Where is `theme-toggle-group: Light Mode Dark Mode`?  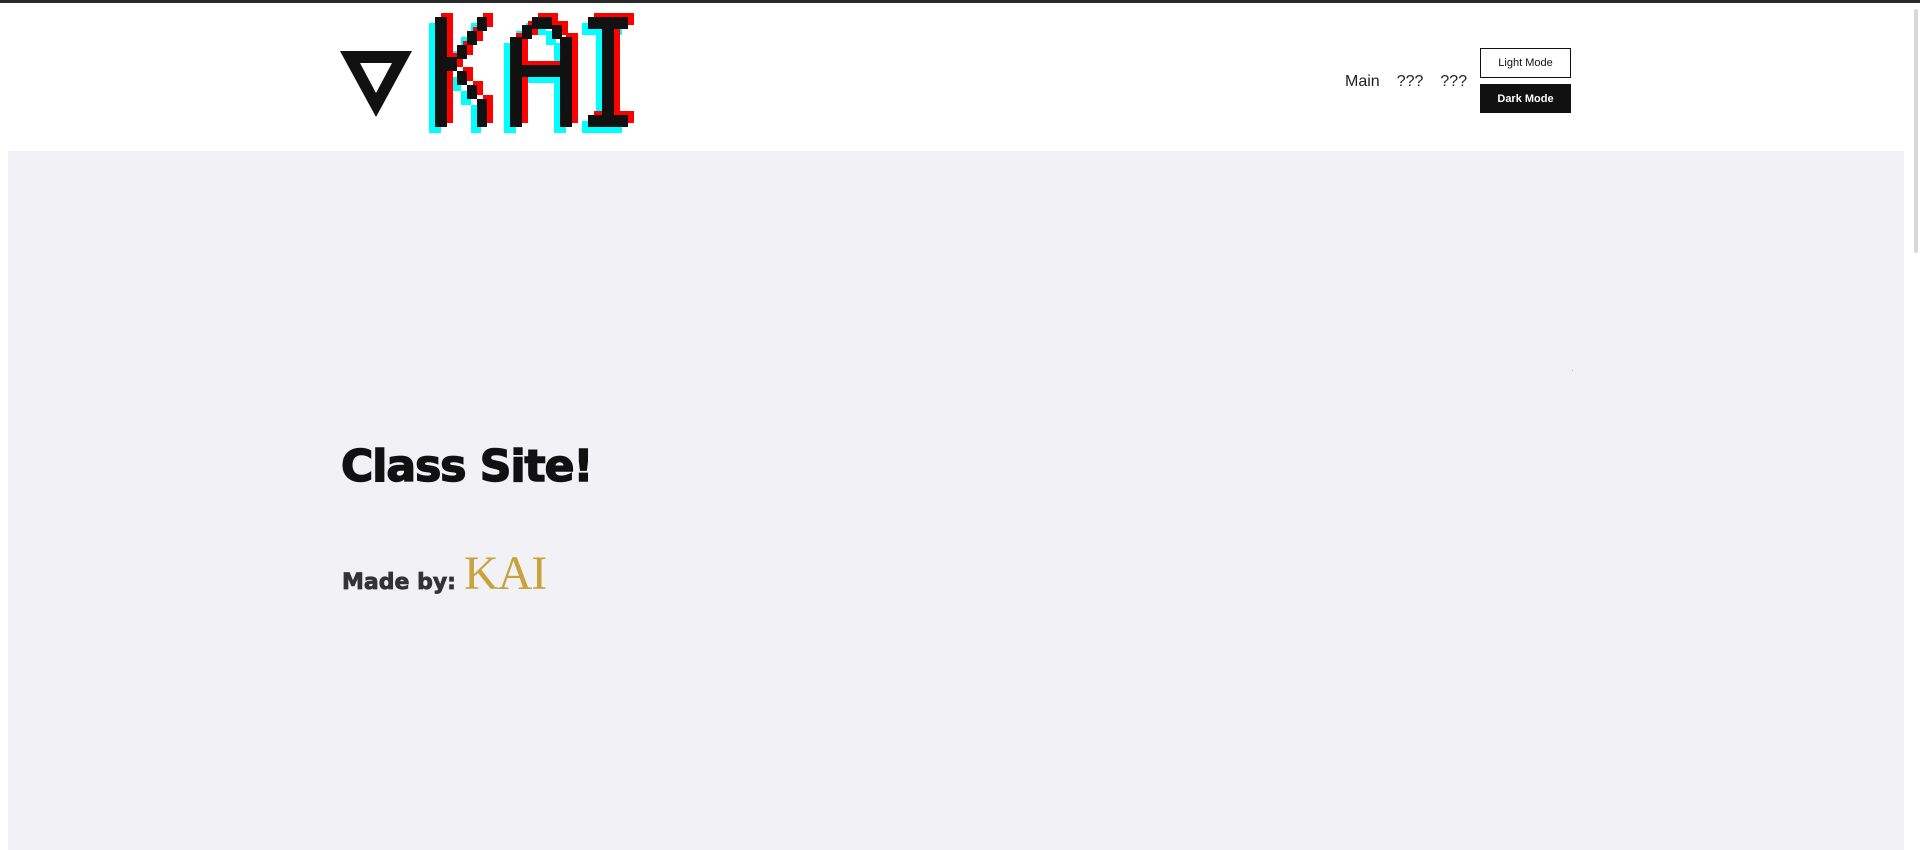 theme-toggle-group: Light Mode Dark Mode is located at coordinates (1525, 80).